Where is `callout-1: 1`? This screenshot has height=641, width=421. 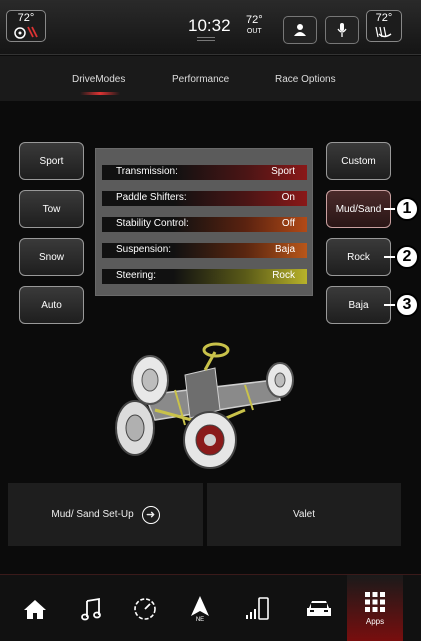 callout-1: 1 is located at coordinates (407, 209).